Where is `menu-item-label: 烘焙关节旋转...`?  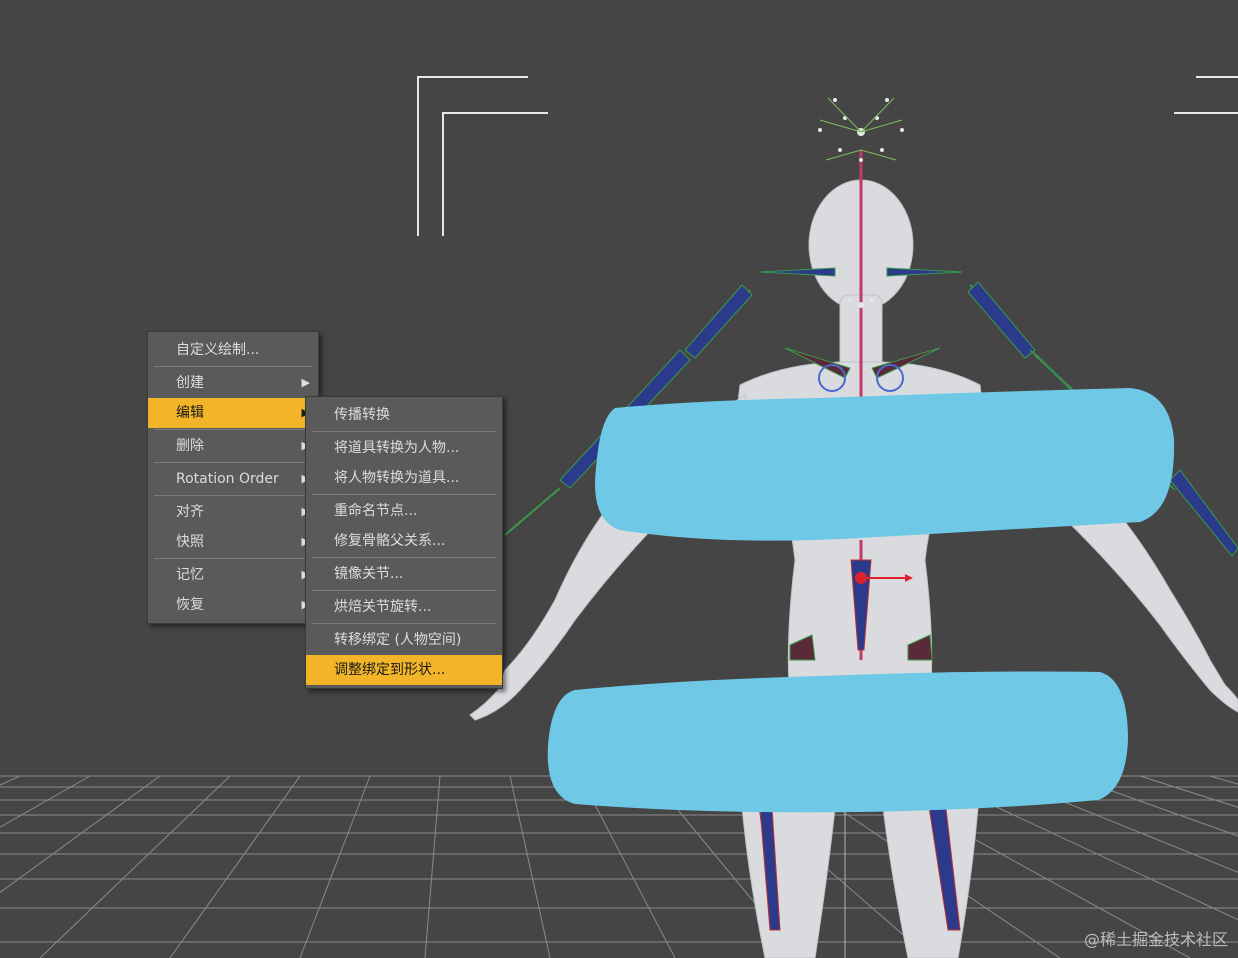 menu-item-label: 烘焙关节旋转... is located at coordinates (383, 607).